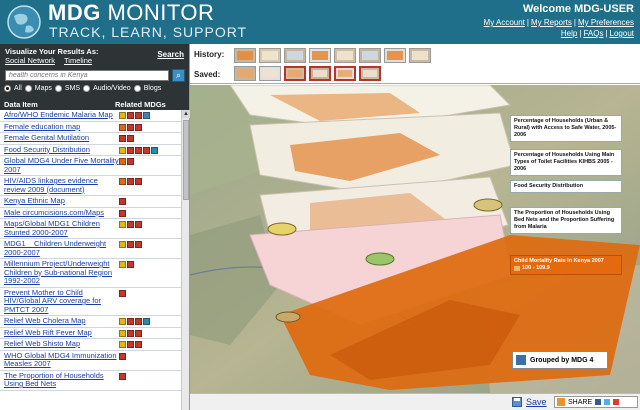 This screenshot has width=640, height=410. Describe the element at coordinates (536, 402) in the screenshot. I see `save-link: Save` at that location.